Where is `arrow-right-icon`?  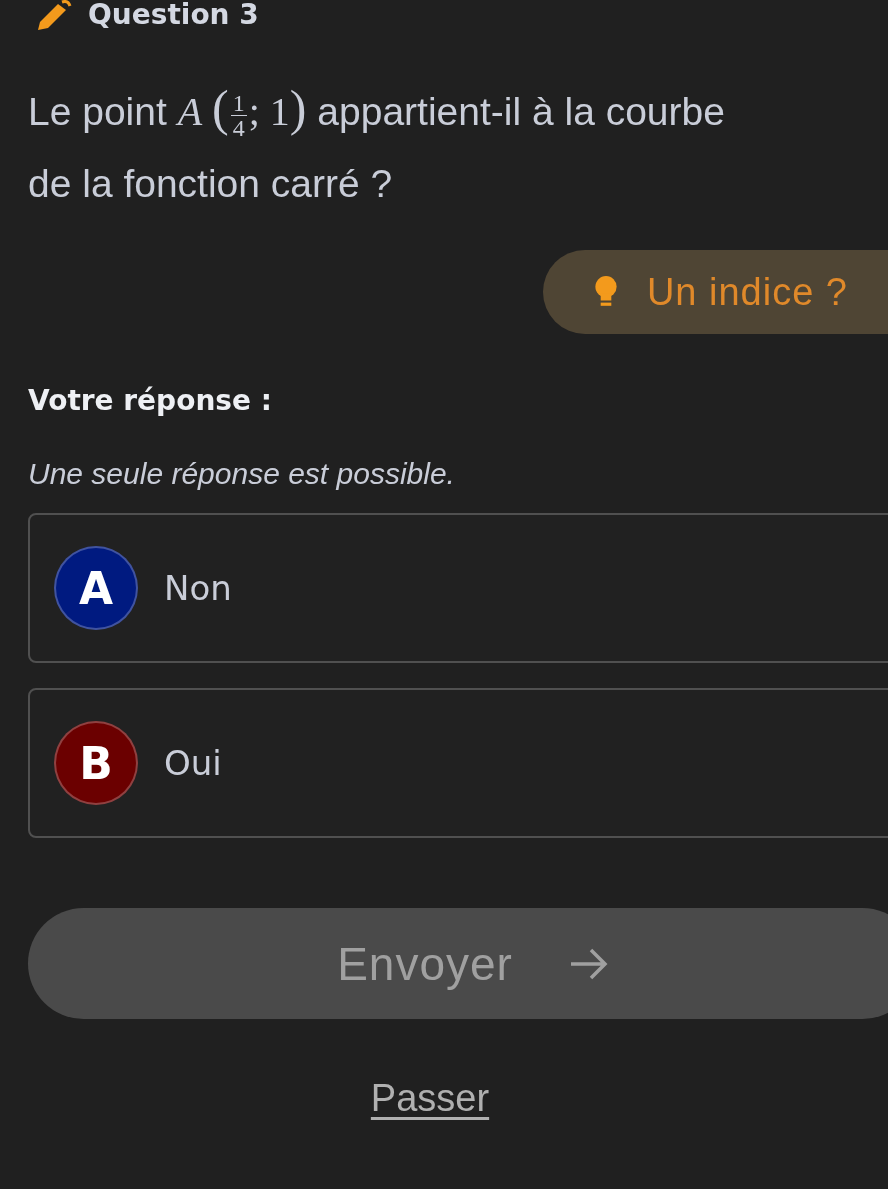
arrow-right-icon is located at coordinates (588, 963).